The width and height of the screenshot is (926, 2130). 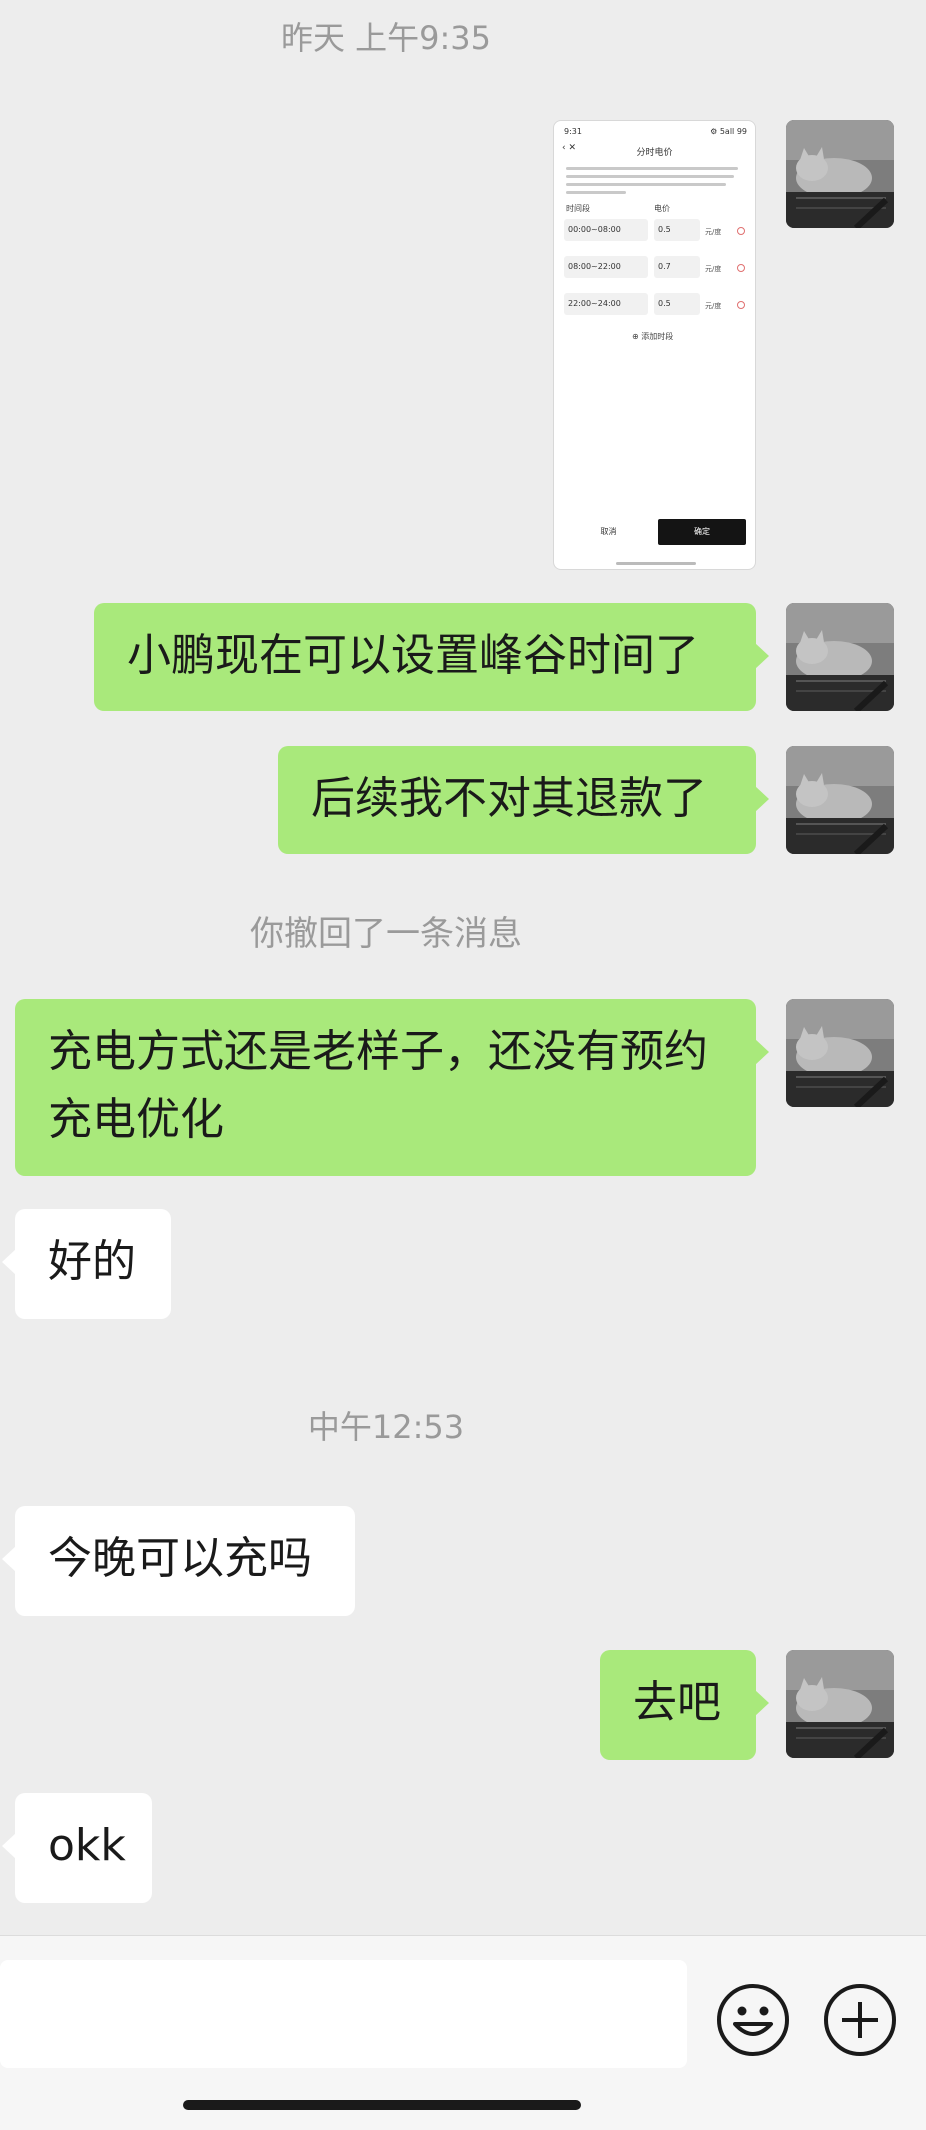 I want to click on image-home-indicator, so click(x=656, y=563).